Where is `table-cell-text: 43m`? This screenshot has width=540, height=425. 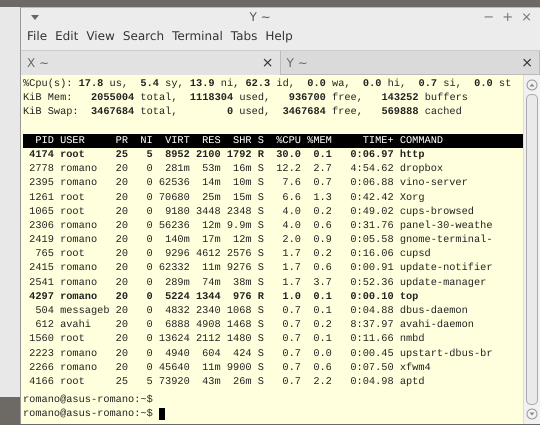 table-cell-text: 43m is located at coordinates (211, 382).